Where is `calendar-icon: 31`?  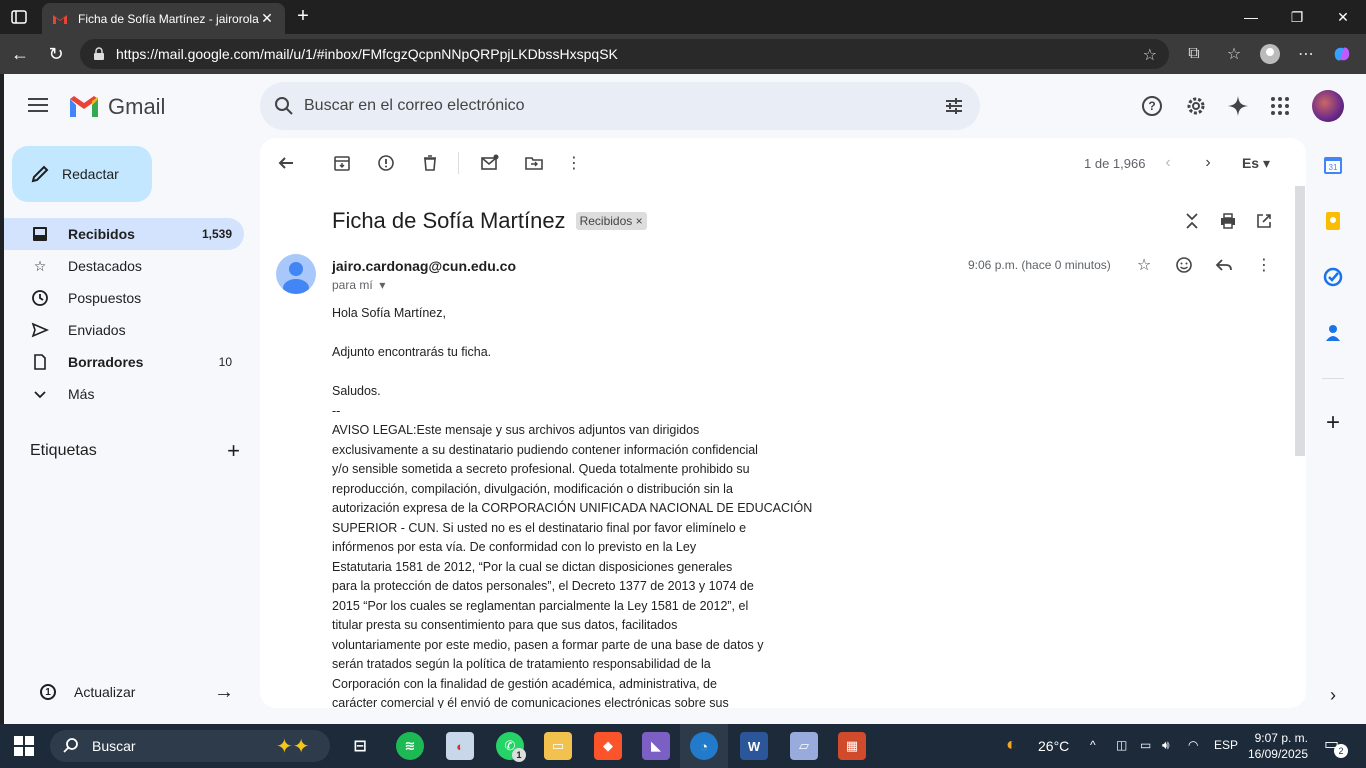
calendar-icon: 31 is located at coordinates (1333, 165).